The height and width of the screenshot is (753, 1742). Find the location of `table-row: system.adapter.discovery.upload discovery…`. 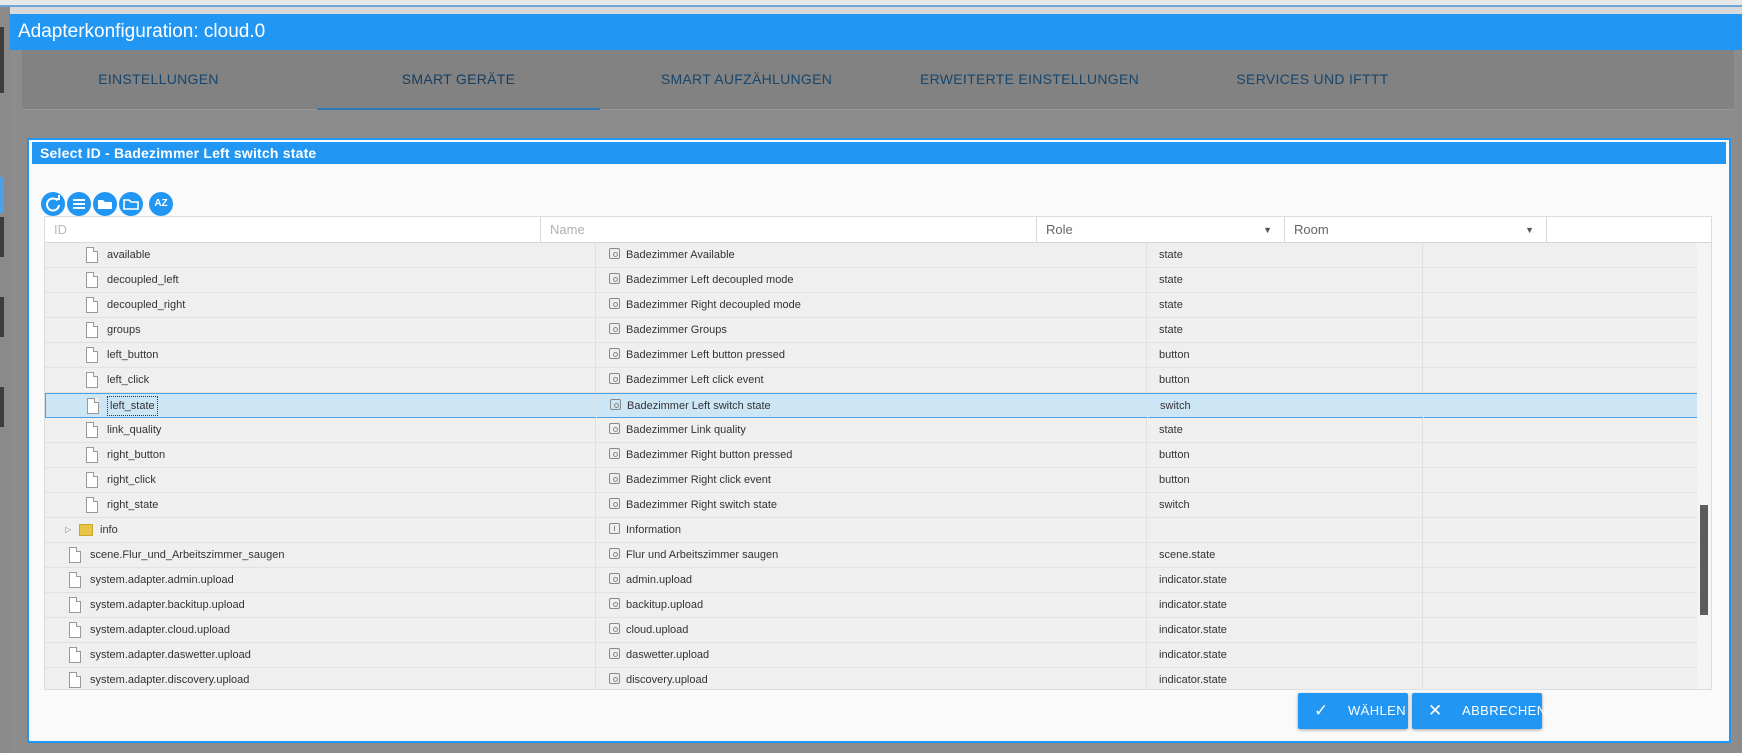

table-row: system.adapter.discovery.upload discovery… is located at coordinates (871, 678).